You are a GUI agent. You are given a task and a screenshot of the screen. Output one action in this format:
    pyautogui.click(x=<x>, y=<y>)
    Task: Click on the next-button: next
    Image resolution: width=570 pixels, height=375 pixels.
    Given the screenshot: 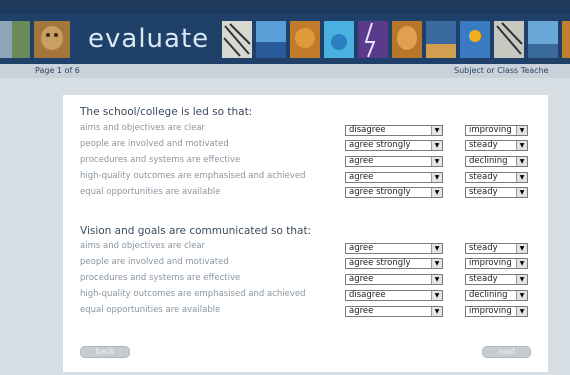 What is the action you would take?
    pyautogui.click(x=506, y=352)
    